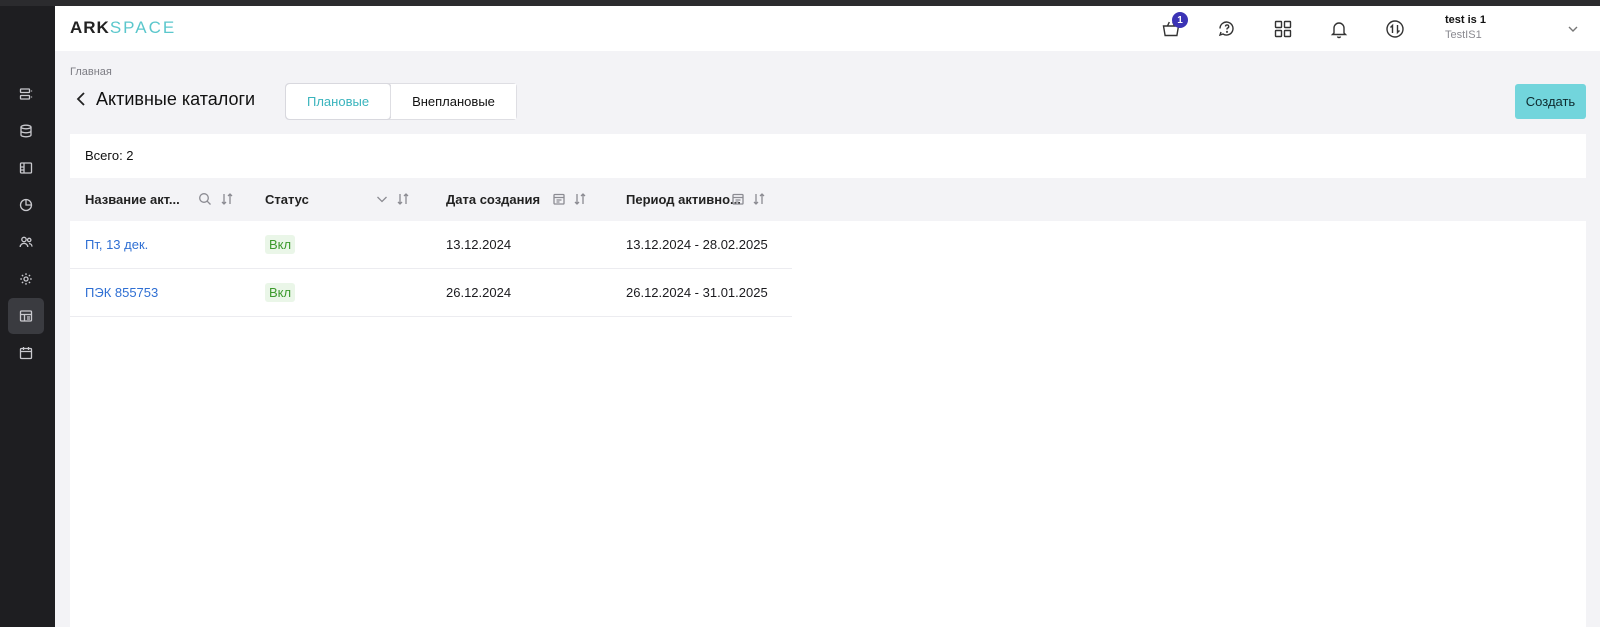 Image resolution: width=1600 pixels, height=627 pixels. I want to click on column-status-sort, so click(403, 199).